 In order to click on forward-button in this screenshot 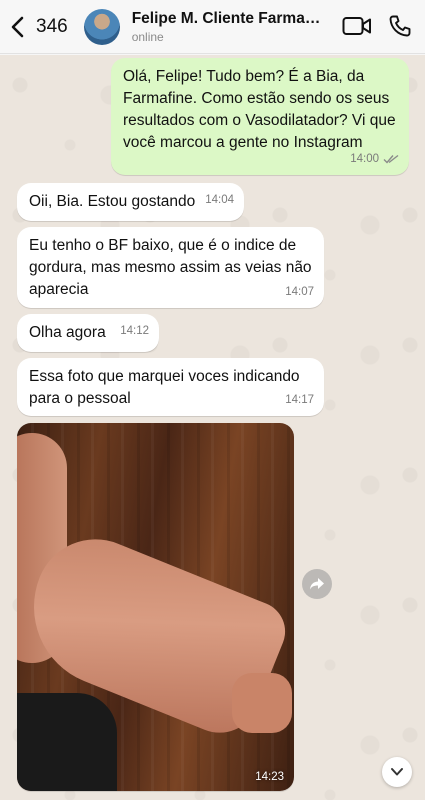, I will do `click(317, 584)`.